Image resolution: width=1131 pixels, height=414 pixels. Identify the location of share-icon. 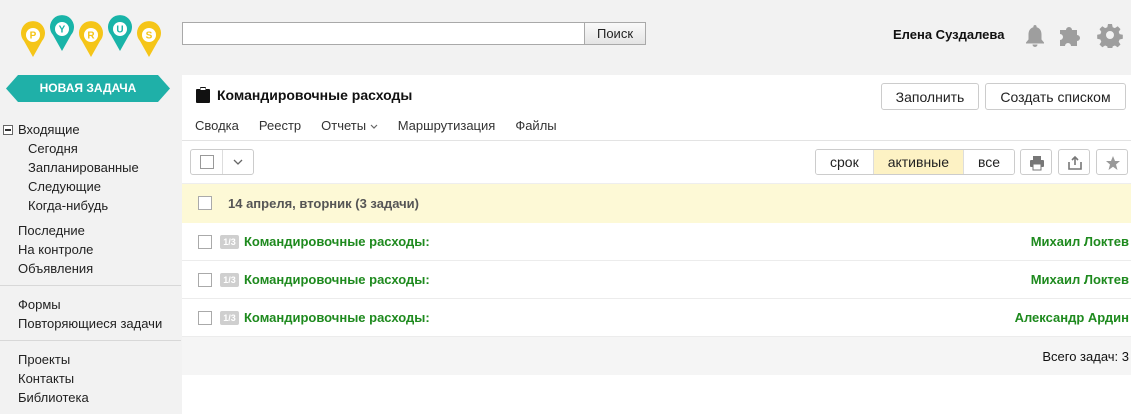
(1075, 162).